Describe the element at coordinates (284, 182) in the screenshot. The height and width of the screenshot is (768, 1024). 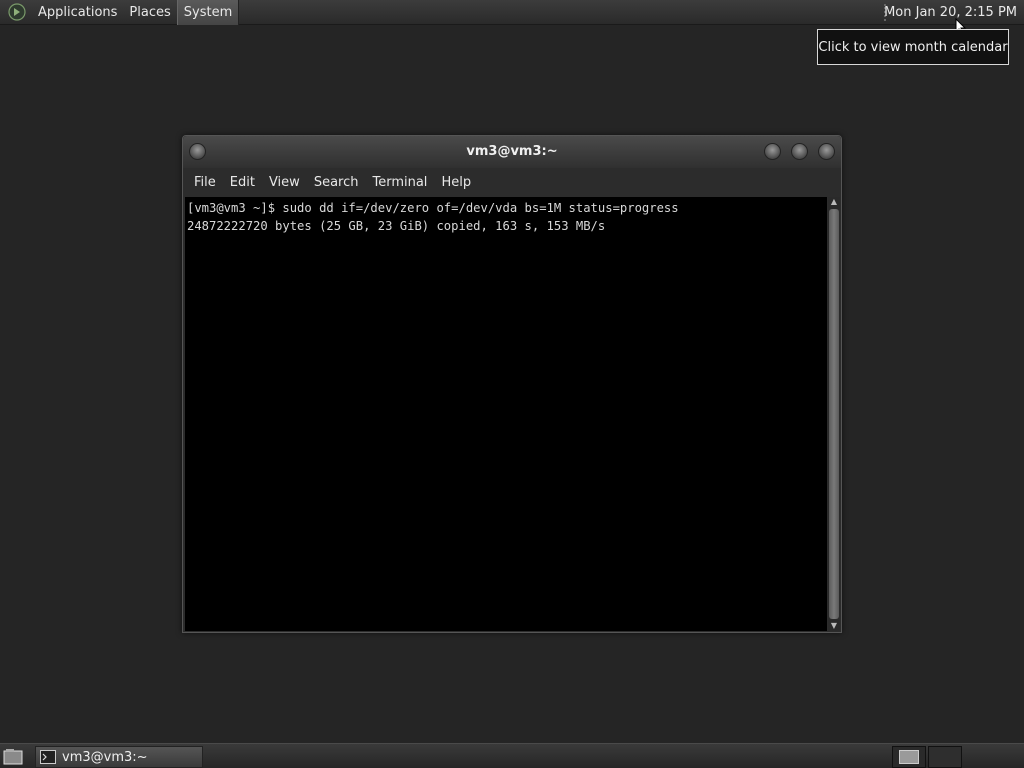
I see `menu-view: View` at that location.